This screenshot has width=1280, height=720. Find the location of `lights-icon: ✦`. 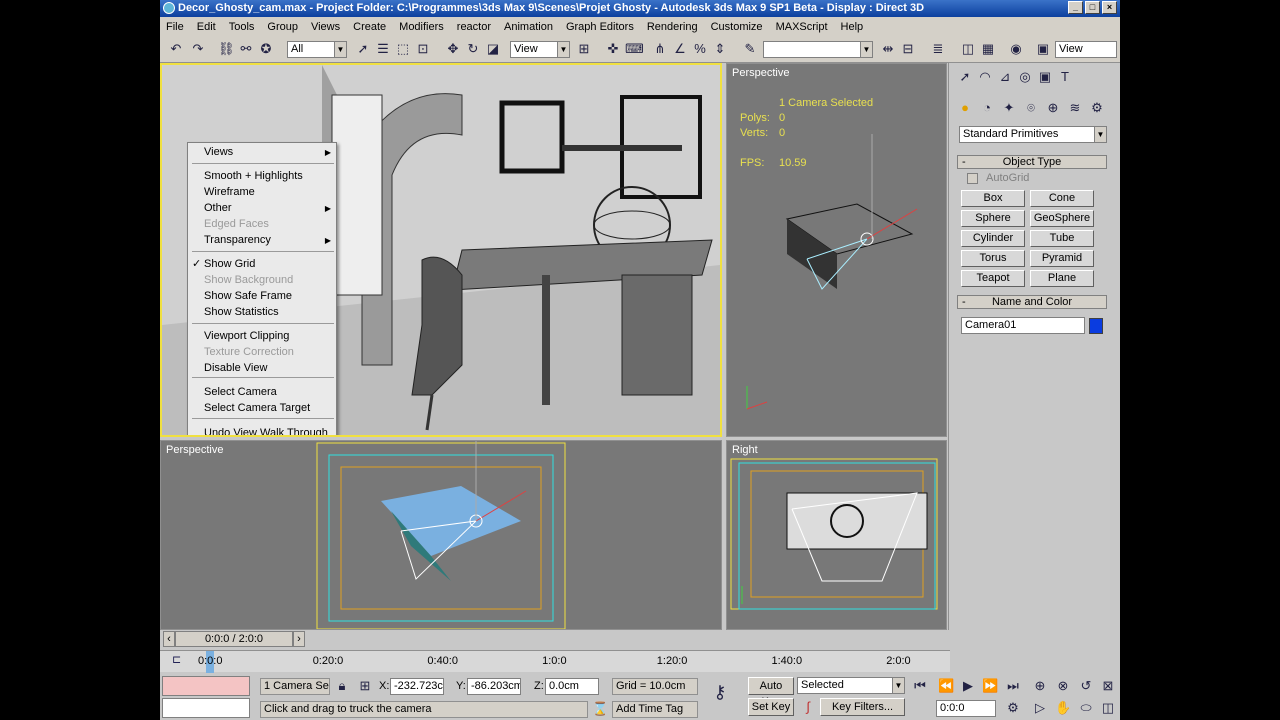

lights-icon: ✦ is located at coordinates (1009, 108).